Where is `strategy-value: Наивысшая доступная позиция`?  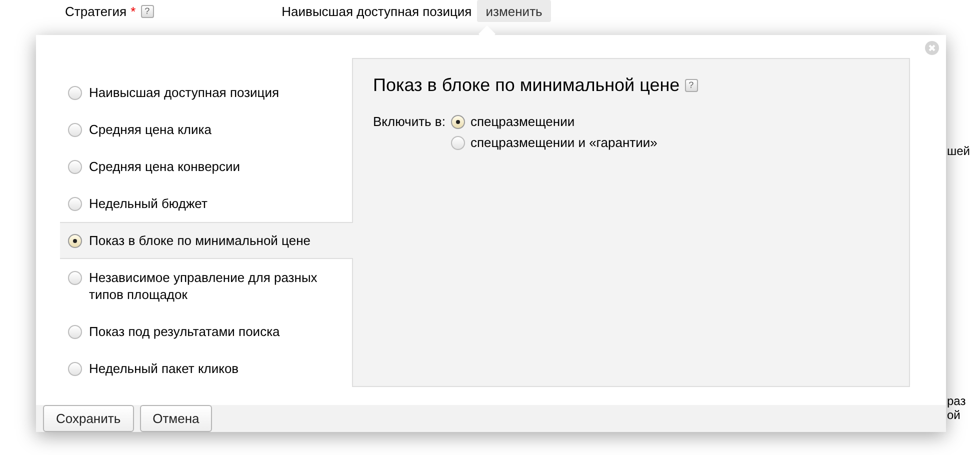
strategy-value: Наивысшая доступная позиция is located at coordinates (377, 11).